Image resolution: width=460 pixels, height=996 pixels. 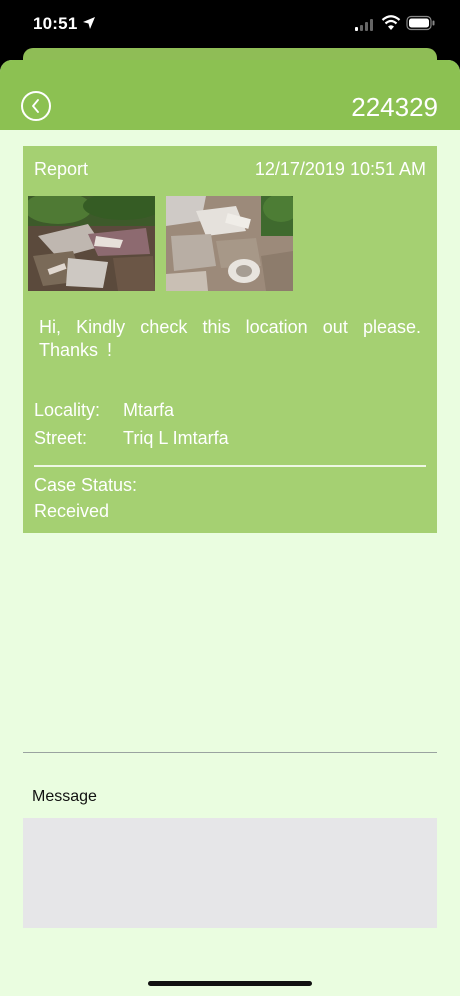 I want to click on chevron-left-icon, so click(x=35, y=106).